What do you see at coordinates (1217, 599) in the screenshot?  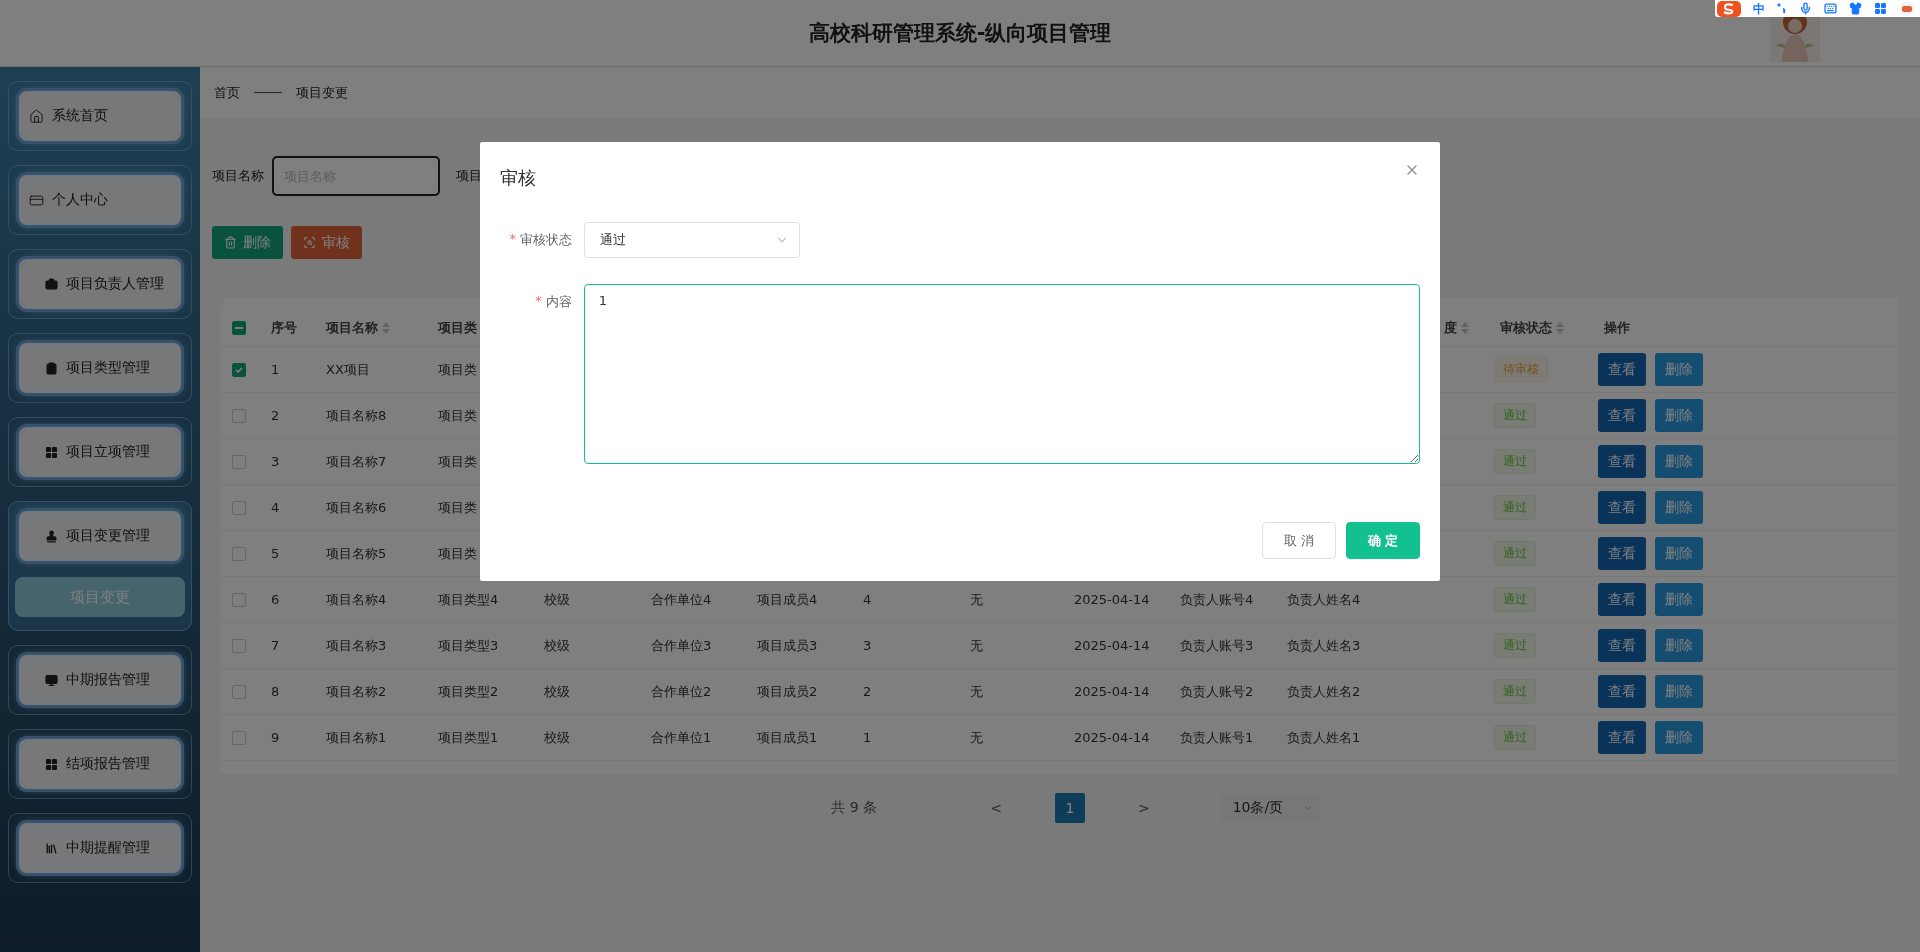 I see `table-cell-text: 负责人账号4` at bounding box center [1217, 599].